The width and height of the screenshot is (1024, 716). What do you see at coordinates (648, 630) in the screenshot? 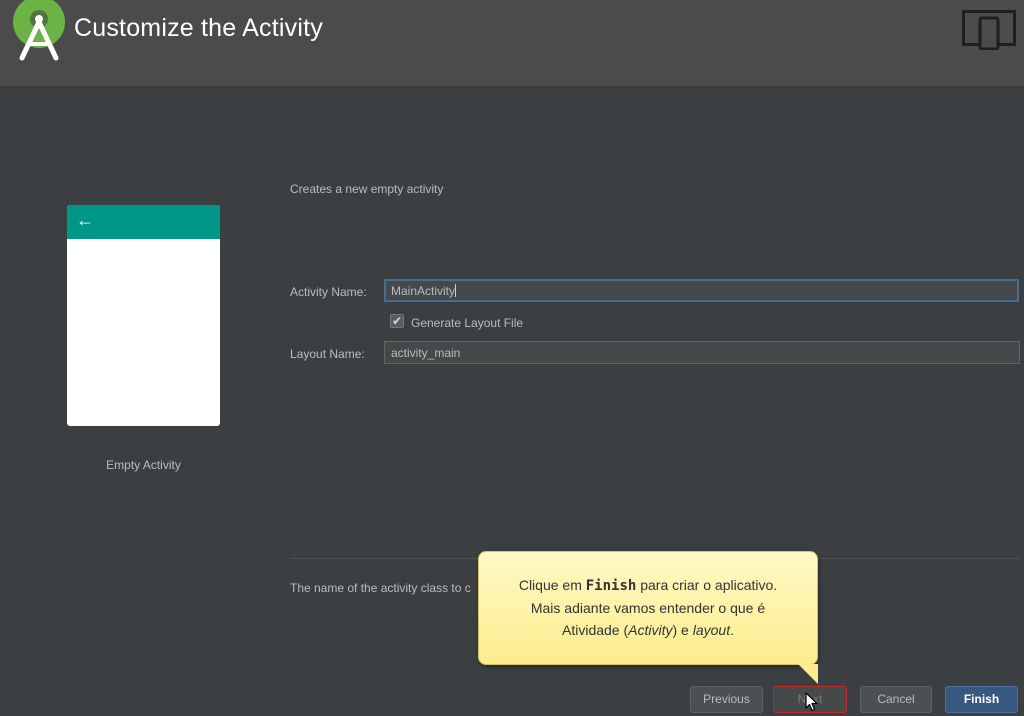
I see `tooltip-line-3: Atividade (Activity) e layout.` at bounding box center [648, 630].